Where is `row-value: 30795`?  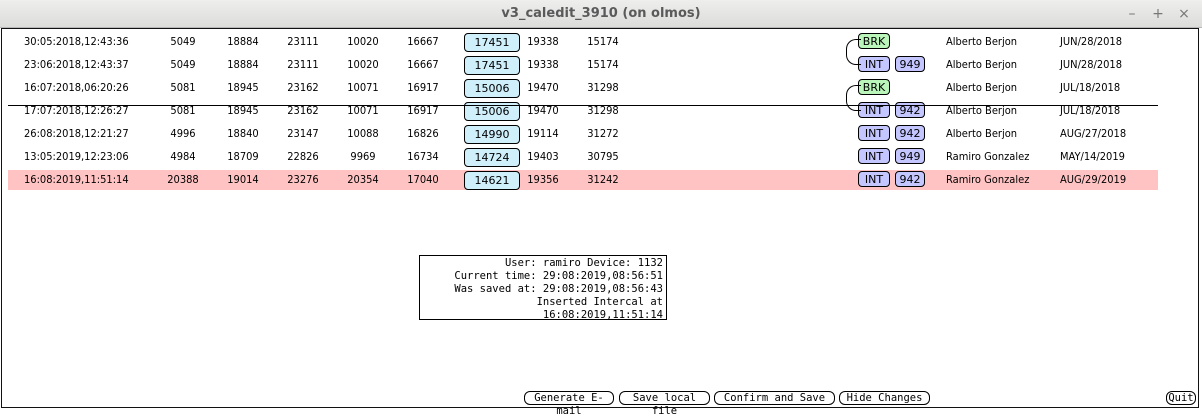
row-value: 30795 is located at coordinates (603, 156).